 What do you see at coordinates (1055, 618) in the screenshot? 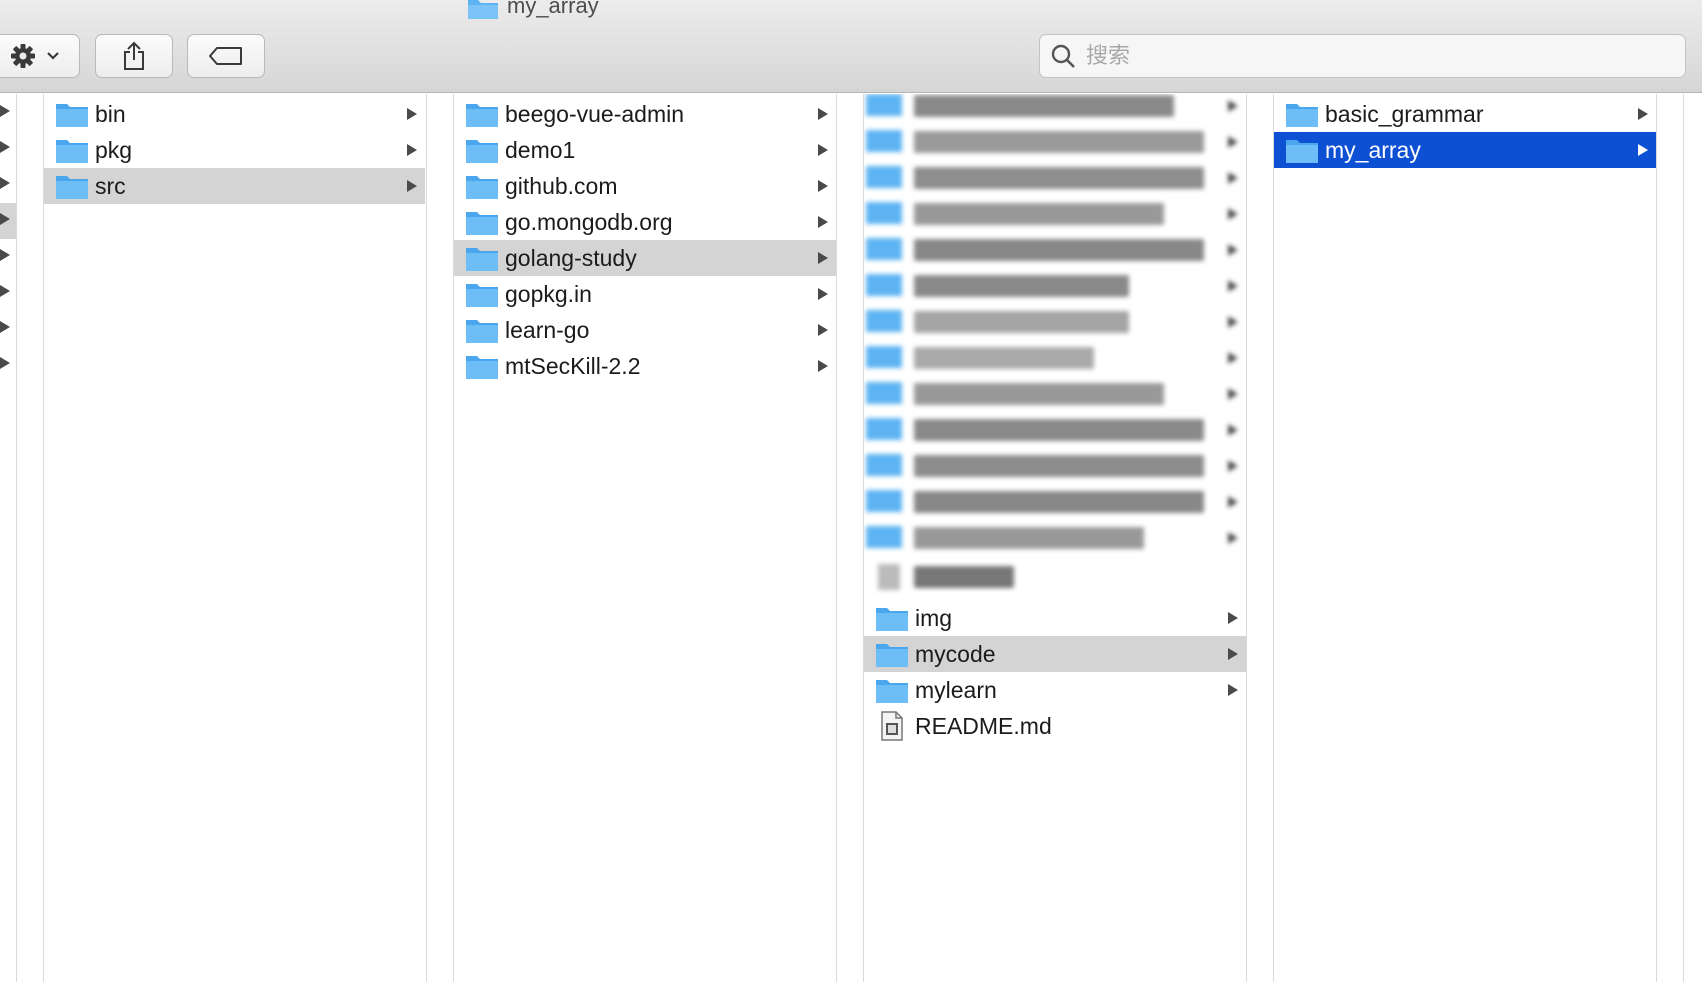
I see `list-item: img` at bounding box center [1055, 618].